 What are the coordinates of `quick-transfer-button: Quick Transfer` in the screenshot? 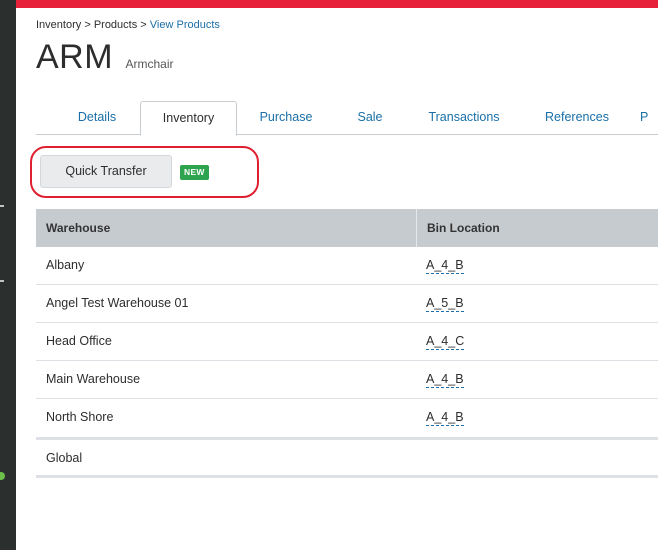 It's located at (106, 171).